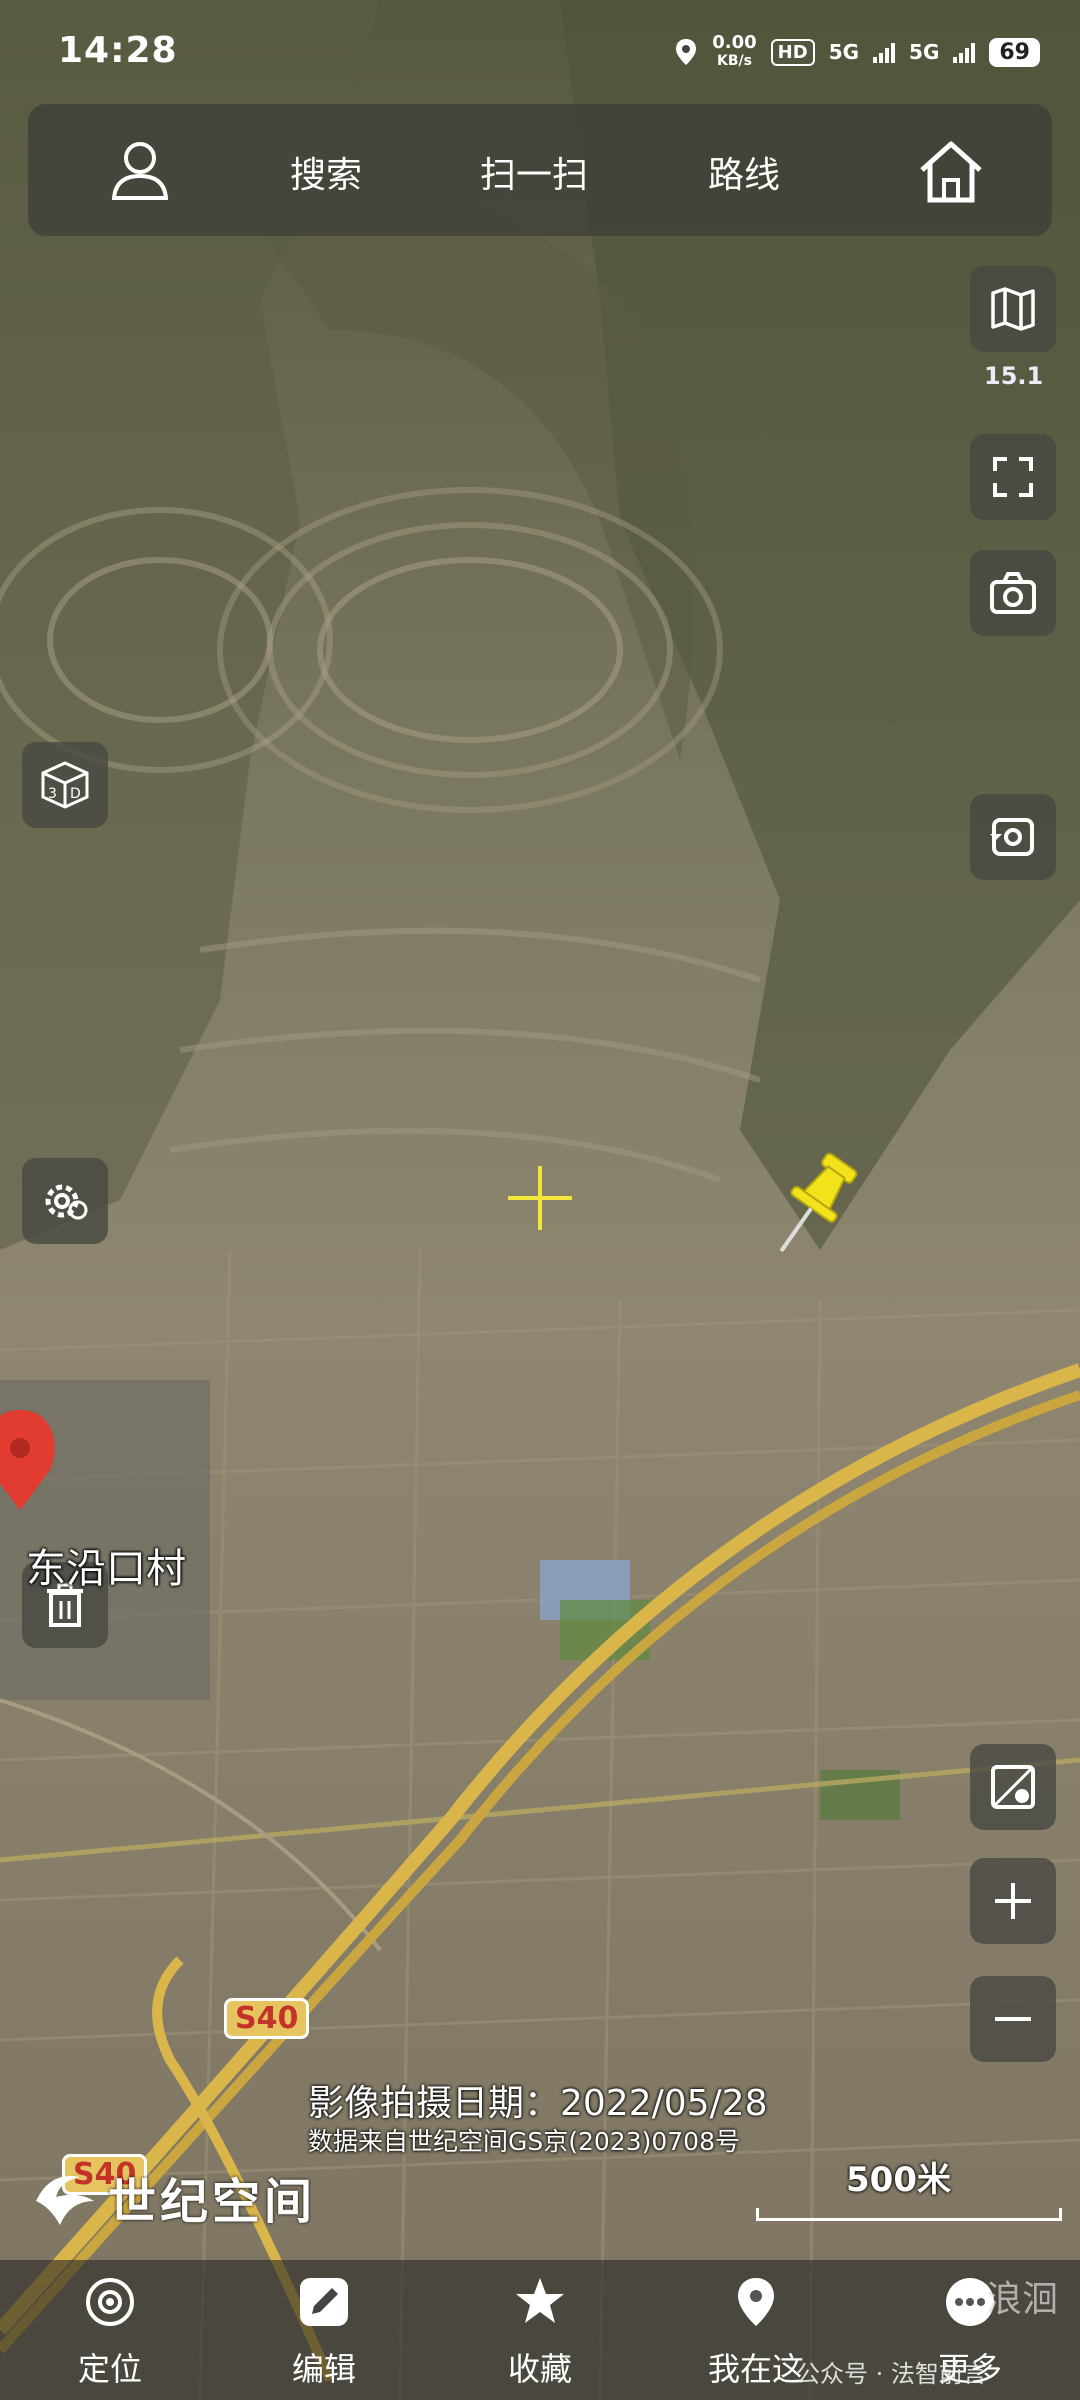 This screenshot has height=2400, width=1080. Describe the element at coordinates (1014, 376) in the screenshot. I see `zoom-level: 15.1` at that location.